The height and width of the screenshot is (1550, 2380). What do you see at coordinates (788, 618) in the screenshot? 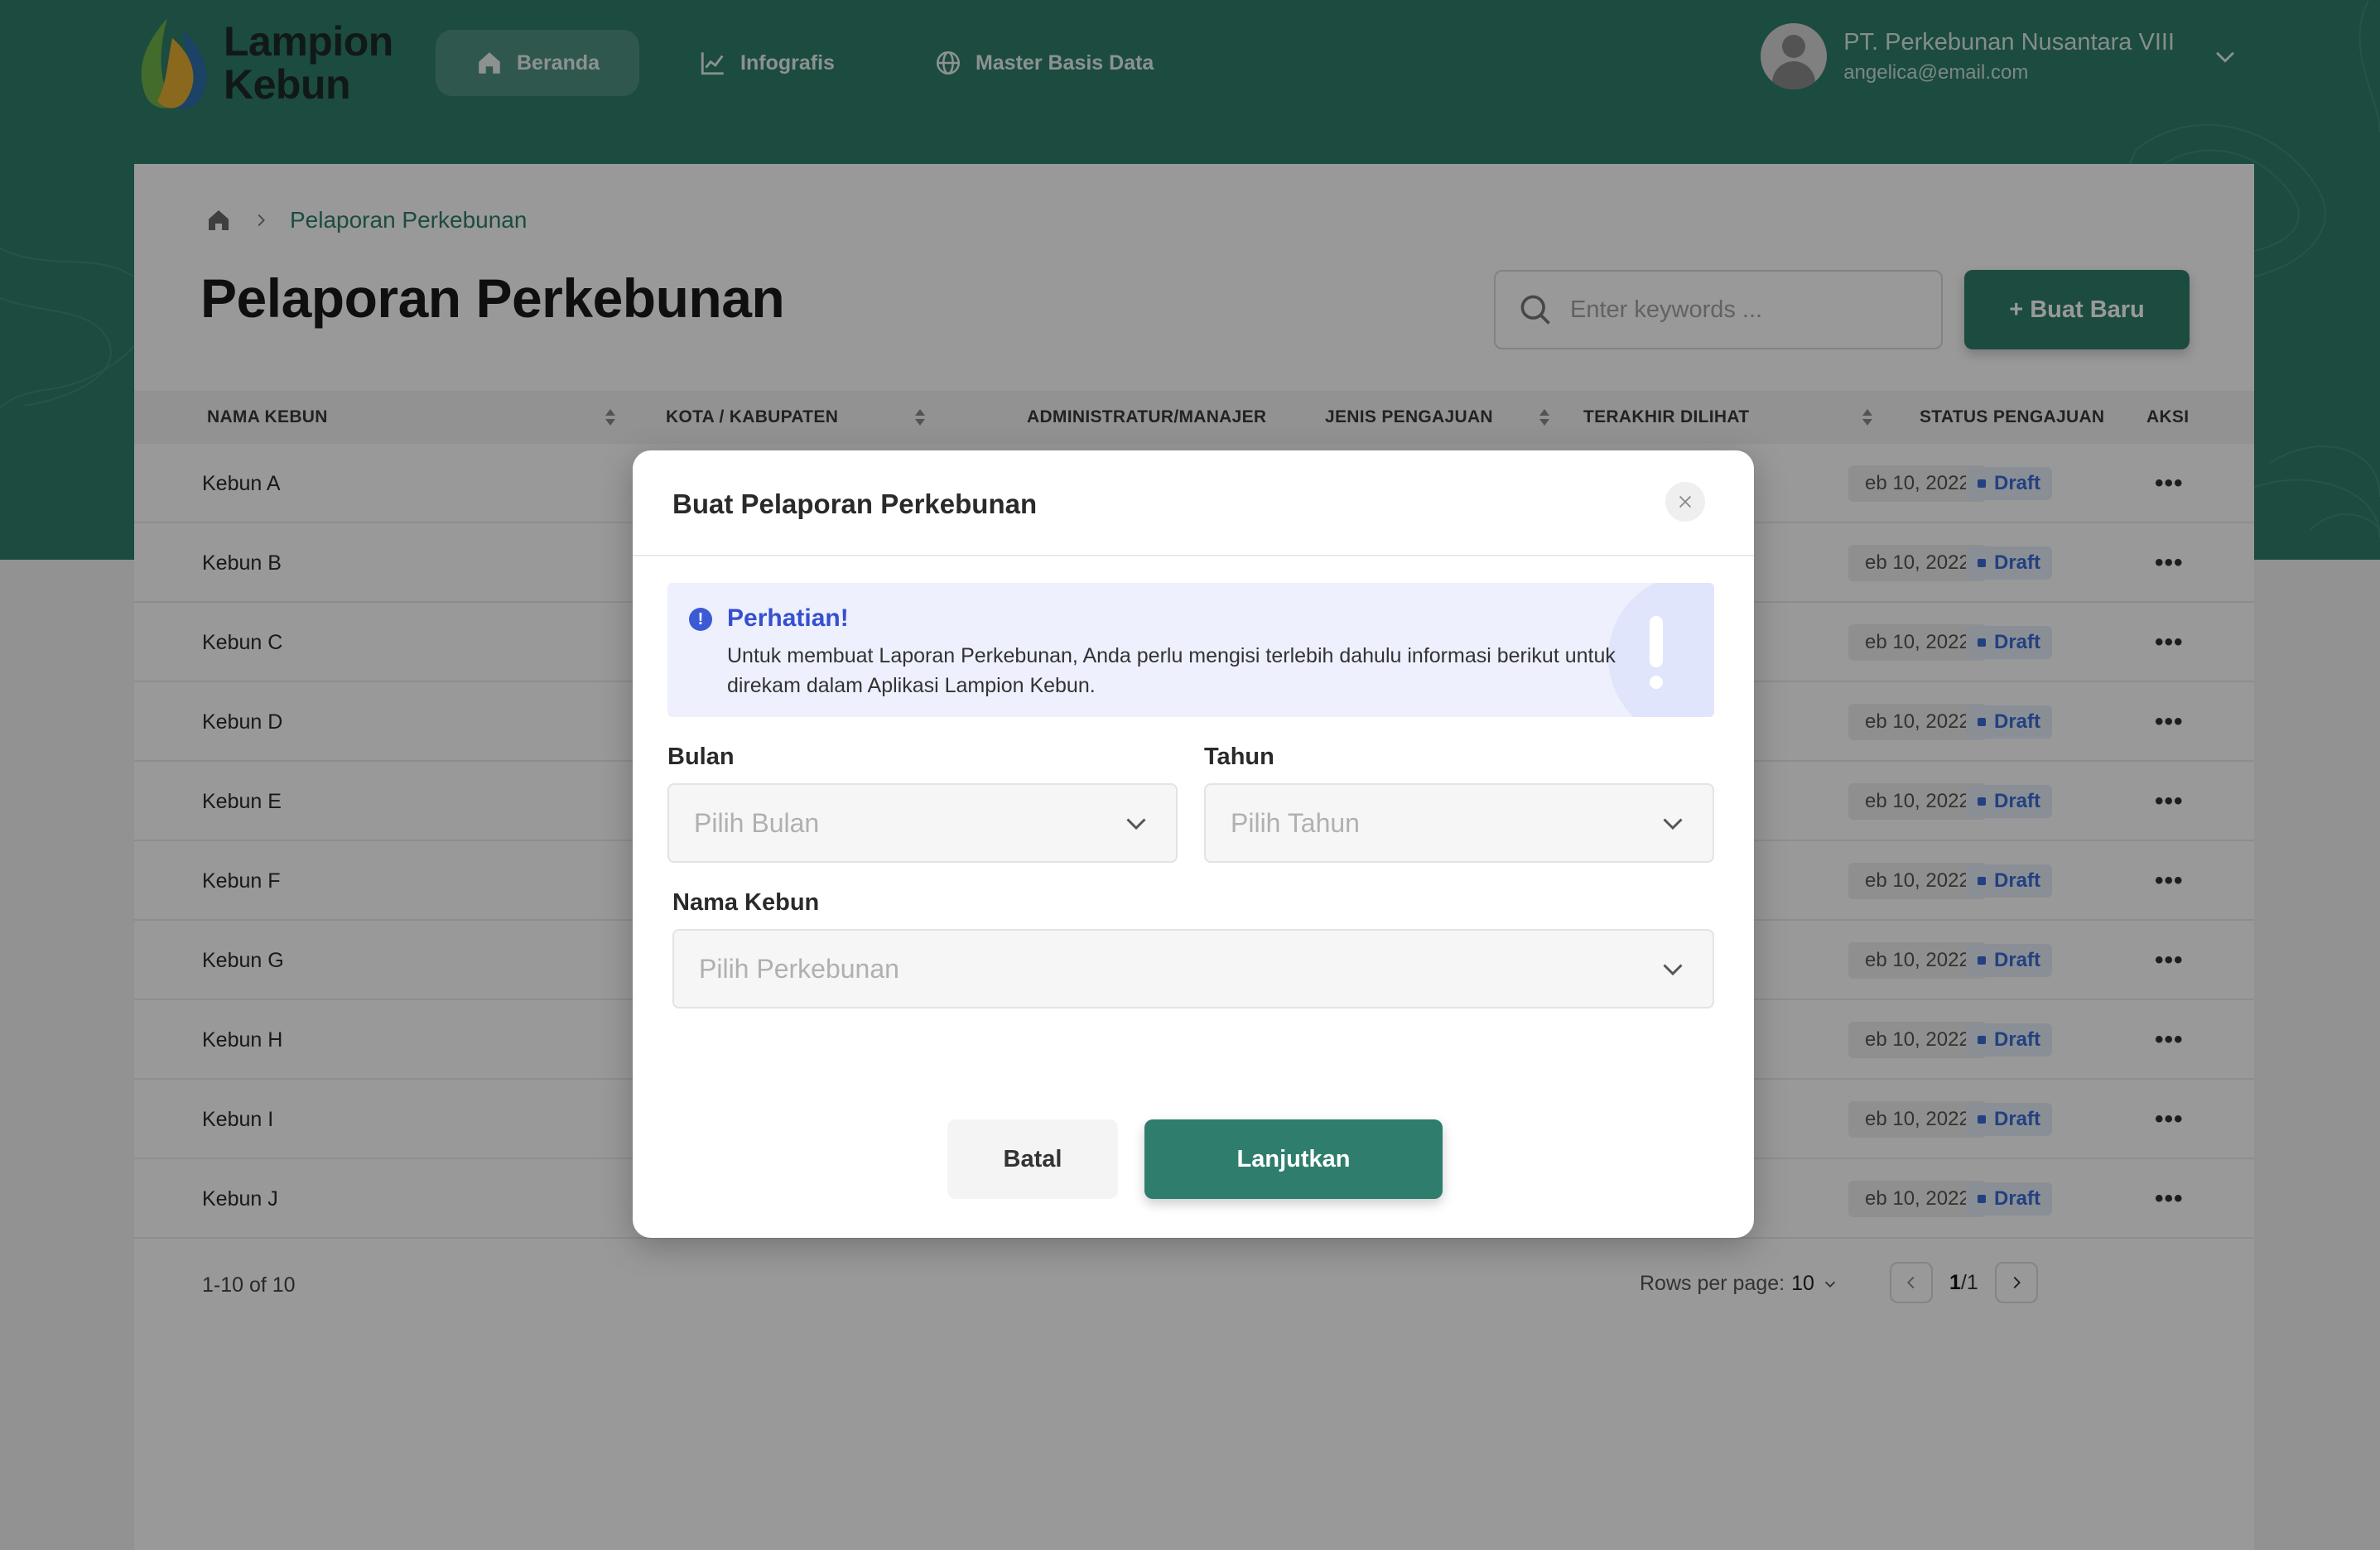
I see `alert-title: Perhatian!` at bounding box center [788, 618].